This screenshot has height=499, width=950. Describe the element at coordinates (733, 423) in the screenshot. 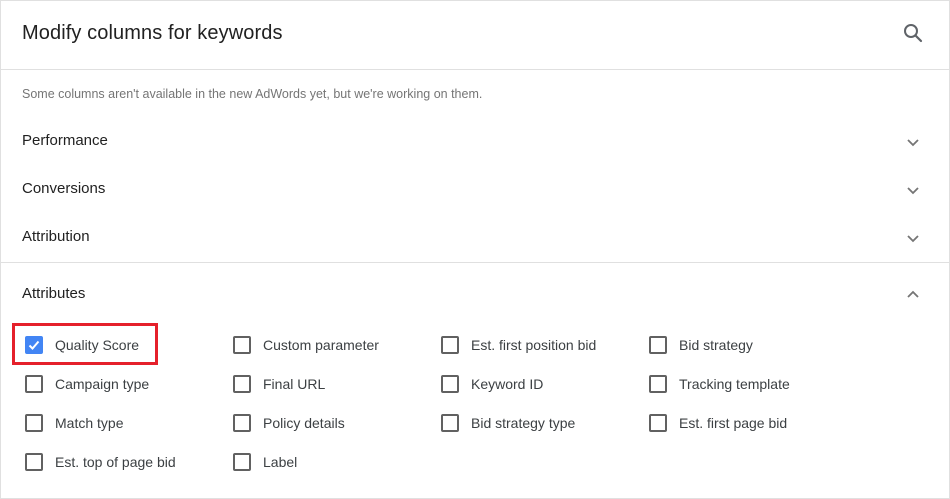

I see `checkbox-label: Est. first page bid` at that location.